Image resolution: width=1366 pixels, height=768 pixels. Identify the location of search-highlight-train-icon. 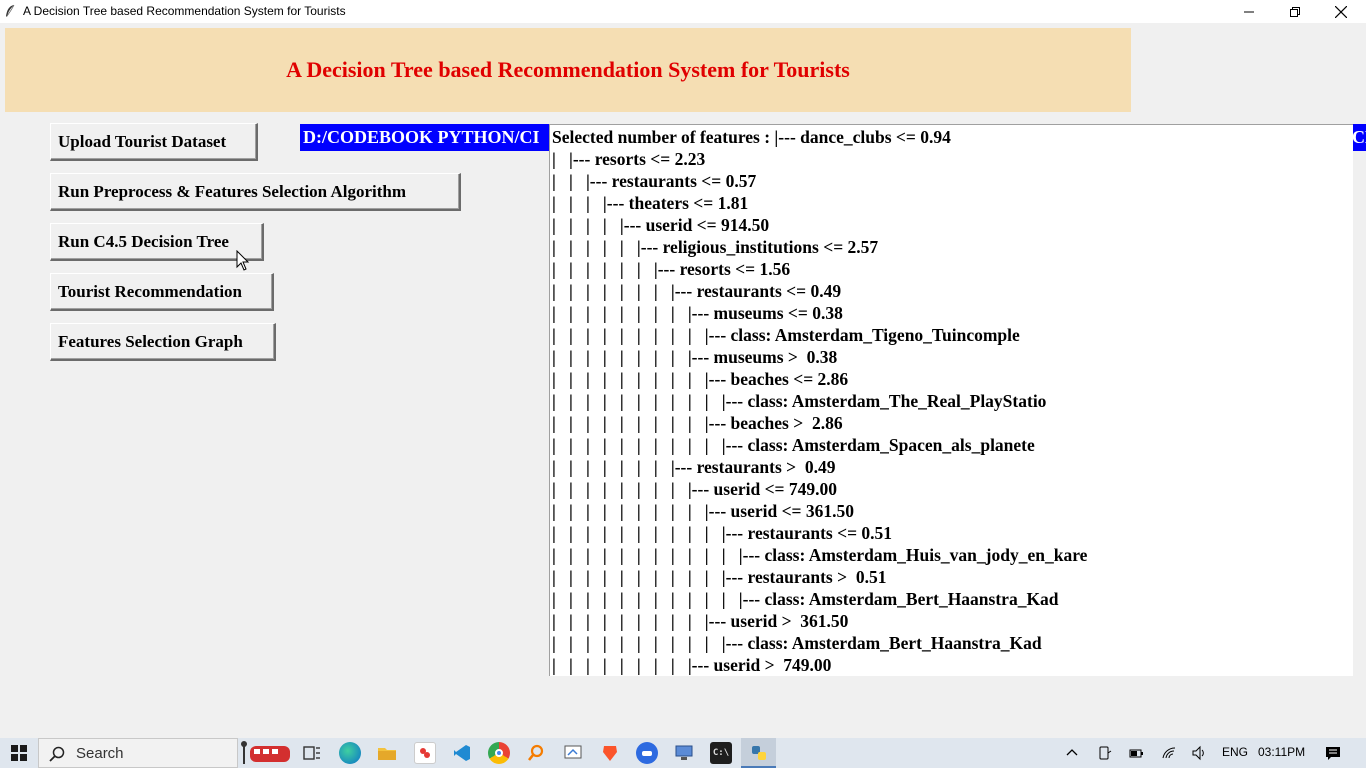
(265, 752).